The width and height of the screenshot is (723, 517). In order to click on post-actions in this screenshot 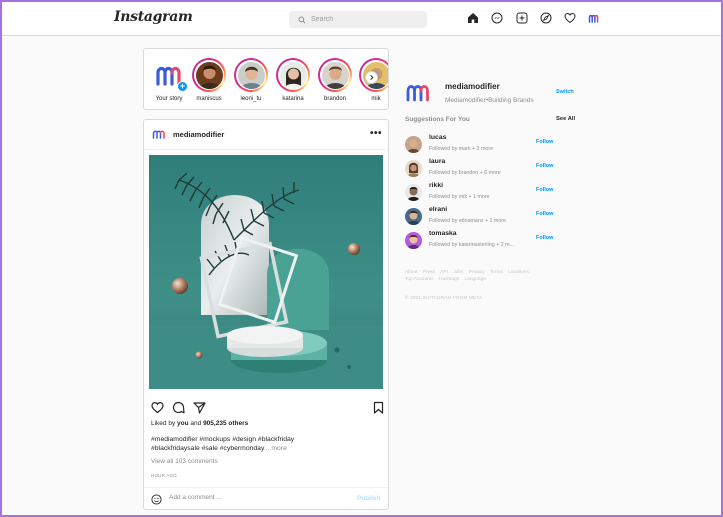, I will do `click(268, 408)`.